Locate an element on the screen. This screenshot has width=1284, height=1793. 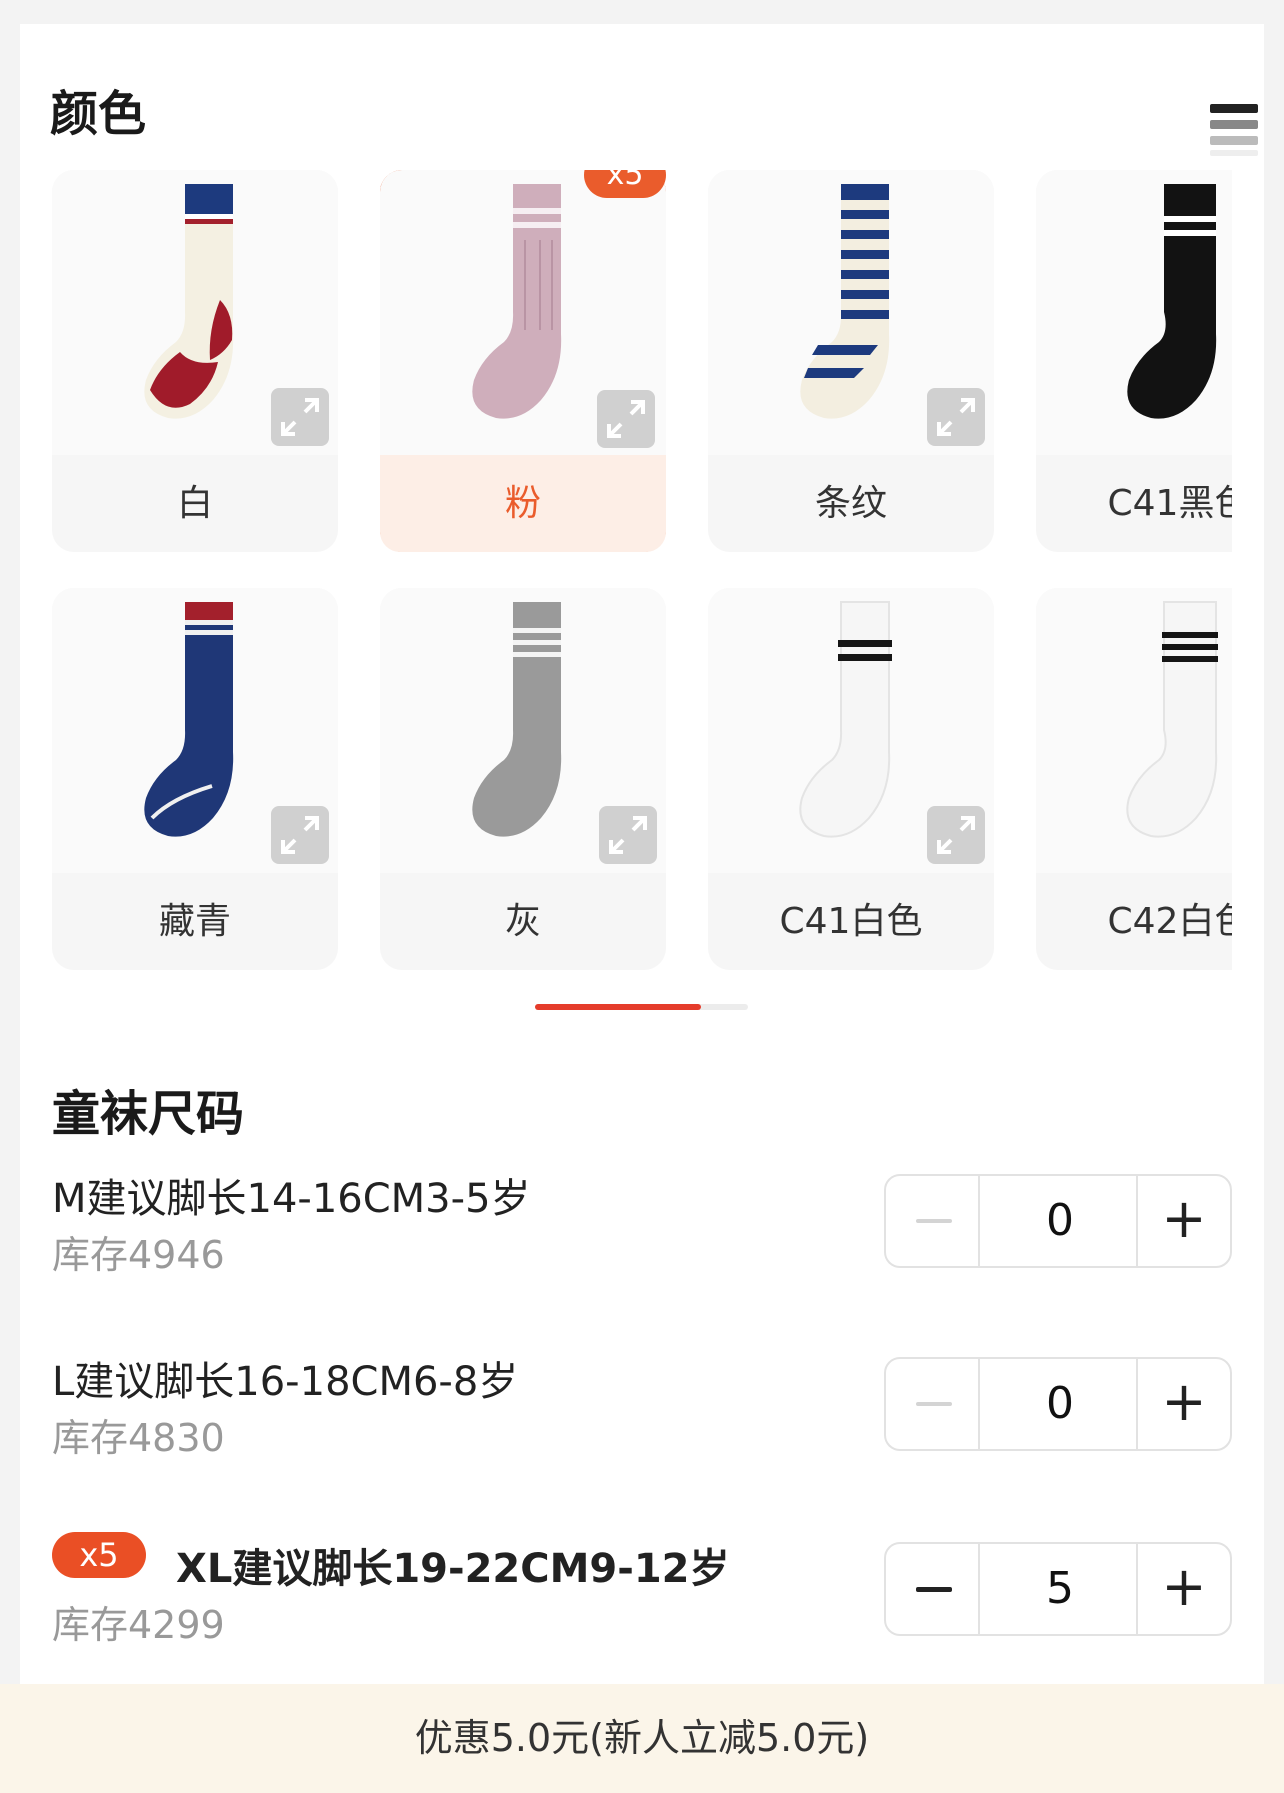
size-name: XL建议脚长19-22CM9-12岁 is located at coordinates (453, 1569).